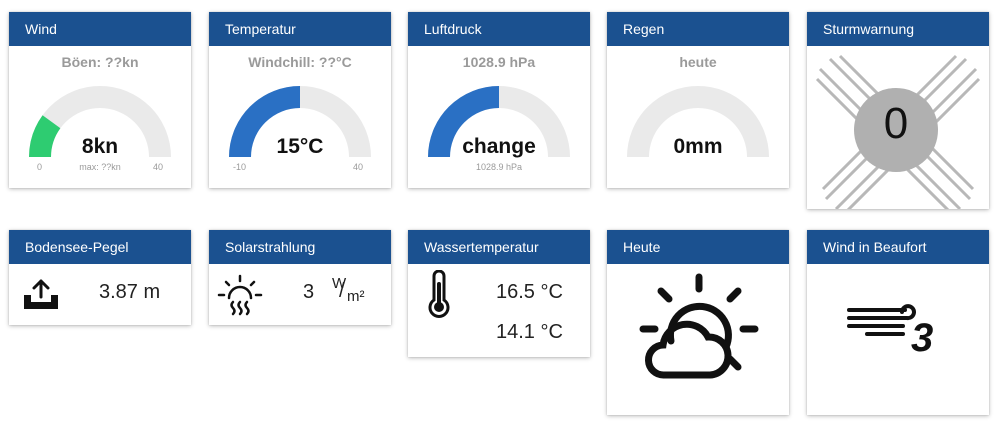 The height and width of the screenshot is (426, 1000). I want to click on temperature-value: 15°C, so click(300, 146).